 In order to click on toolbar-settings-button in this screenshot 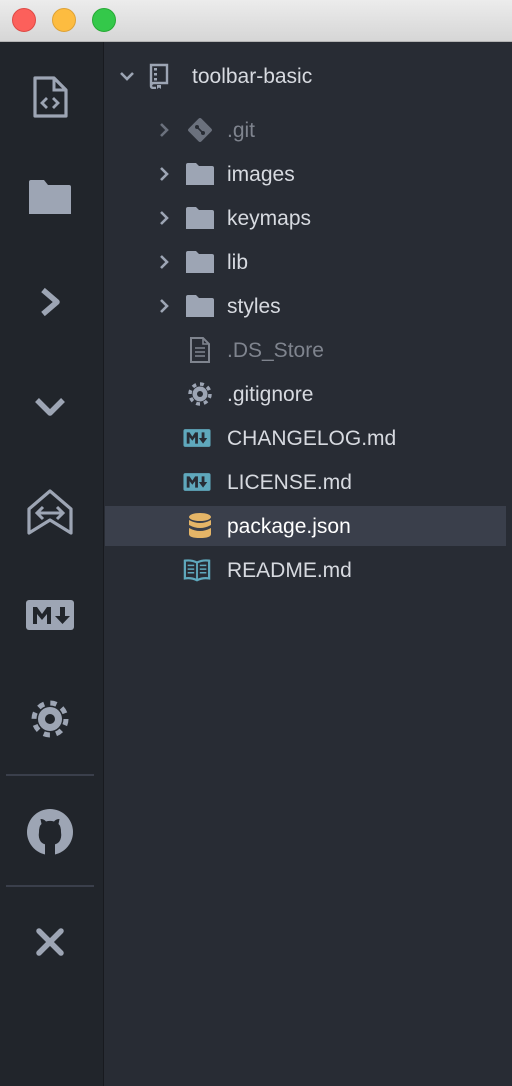, I will do `click(50, 719)`.